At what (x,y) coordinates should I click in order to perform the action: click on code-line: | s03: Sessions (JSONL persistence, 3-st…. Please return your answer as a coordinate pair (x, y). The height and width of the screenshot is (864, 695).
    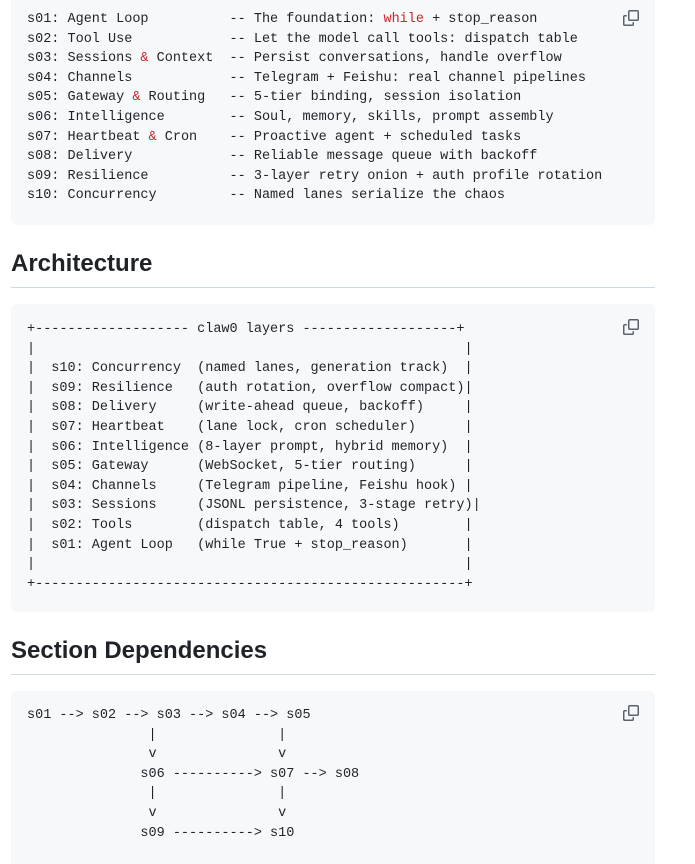
    Looking at the image, I should click on (254, 506).